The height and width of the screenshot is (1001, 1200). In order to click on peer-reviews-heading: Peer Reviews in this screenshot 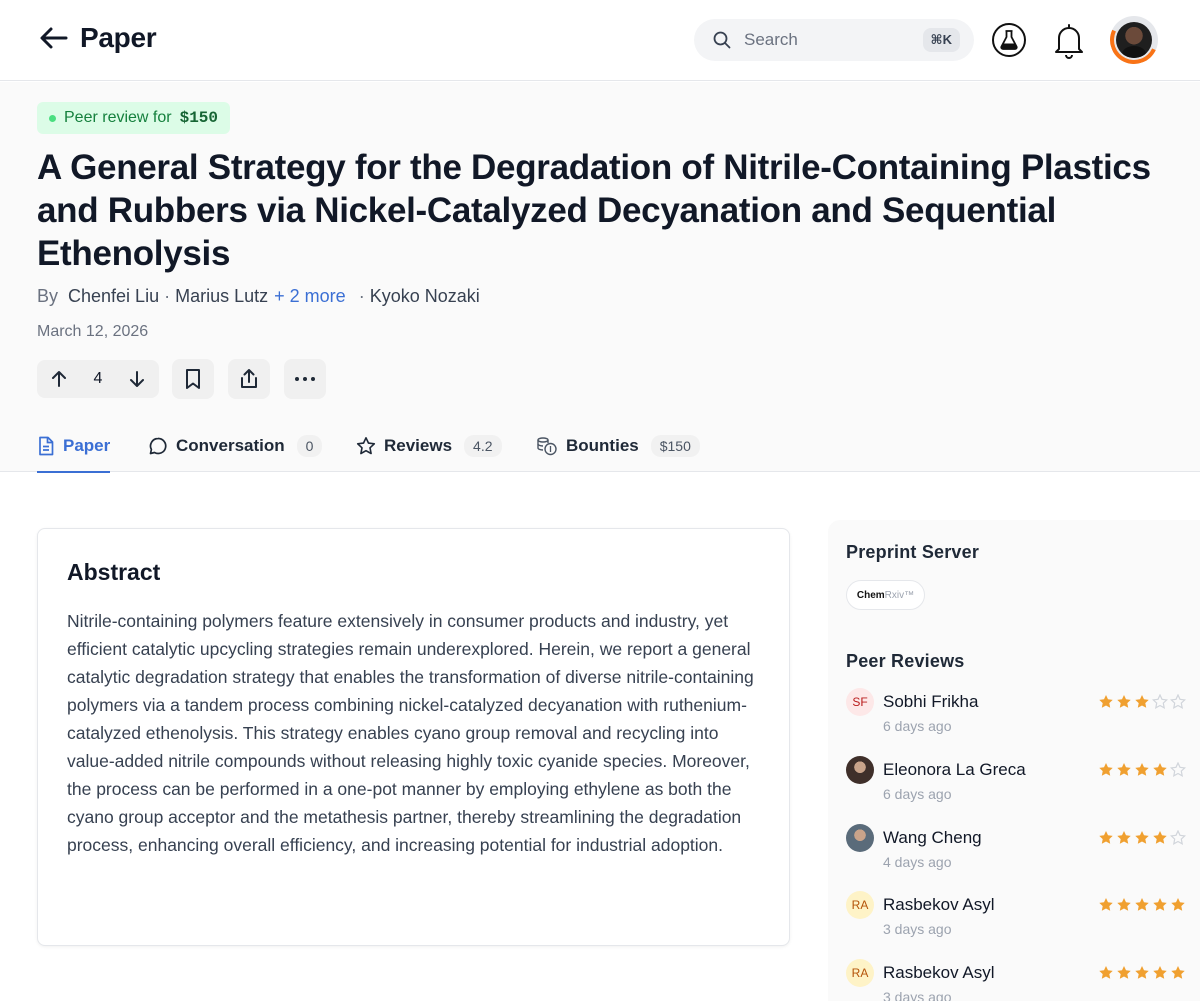, I will do `click(905, 661)`.